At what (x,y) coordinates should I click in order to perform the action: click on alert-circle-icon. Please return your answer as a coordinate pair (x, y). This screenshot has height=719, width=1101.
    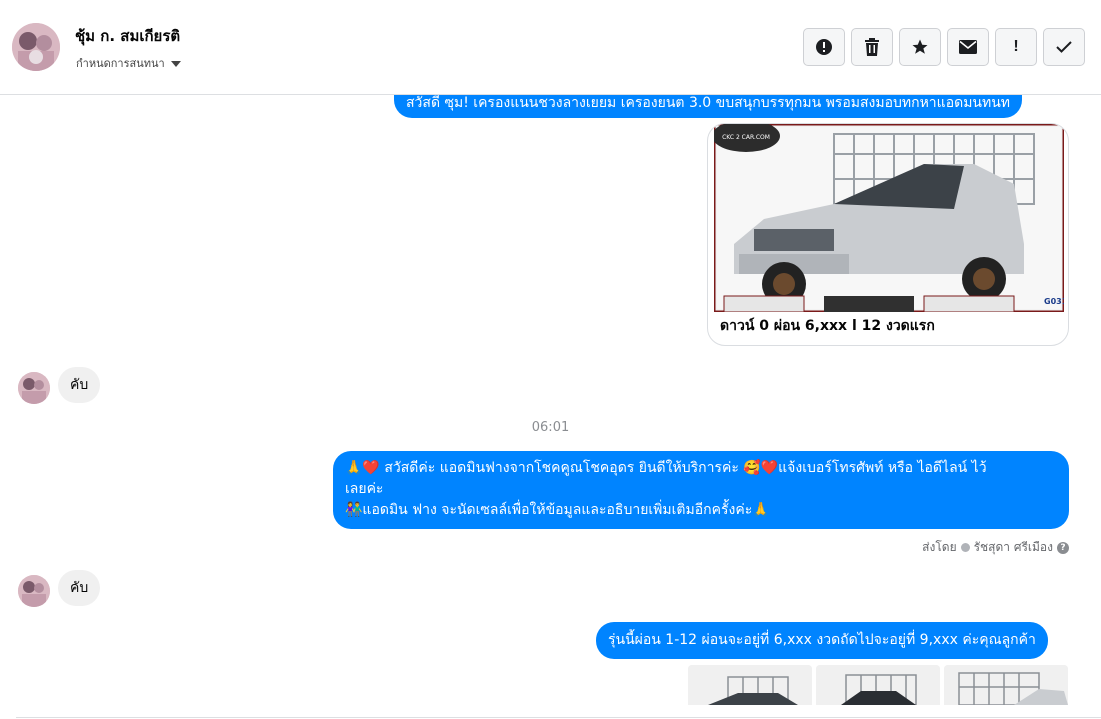
    Looking at the image, I should click on (824, 47).